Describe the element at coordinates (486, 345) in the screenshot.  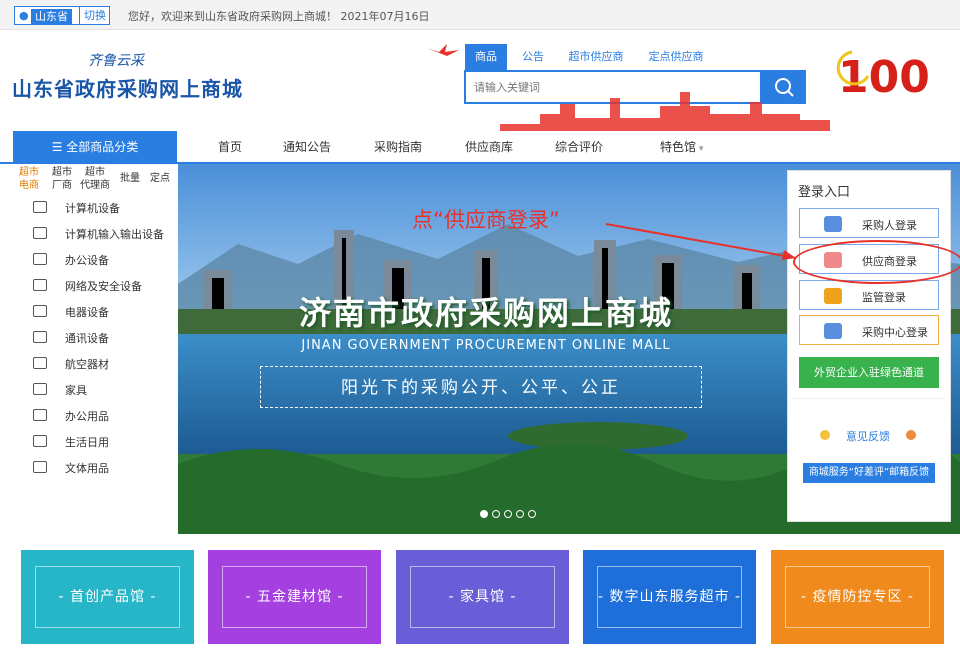
I see `banner-subtitle: JINAN GOVERNMENT PROCUREMENT ONLINE MALL` at that location.